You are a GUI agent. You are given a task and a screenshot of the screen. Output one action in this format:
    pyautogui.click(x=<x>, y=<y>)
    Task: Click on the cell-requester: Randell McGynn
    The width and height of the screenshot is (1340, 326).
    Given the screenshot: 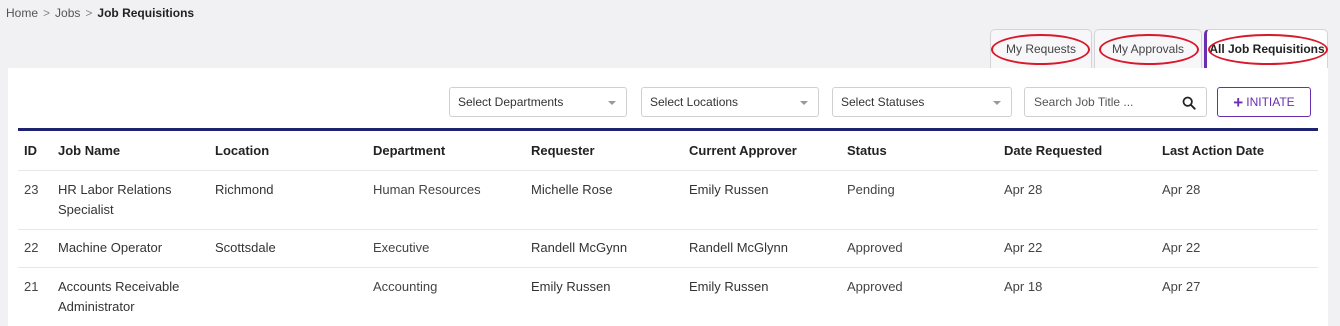 What is the action you would take?
    pyautogui.click(x=604, y=248)
    